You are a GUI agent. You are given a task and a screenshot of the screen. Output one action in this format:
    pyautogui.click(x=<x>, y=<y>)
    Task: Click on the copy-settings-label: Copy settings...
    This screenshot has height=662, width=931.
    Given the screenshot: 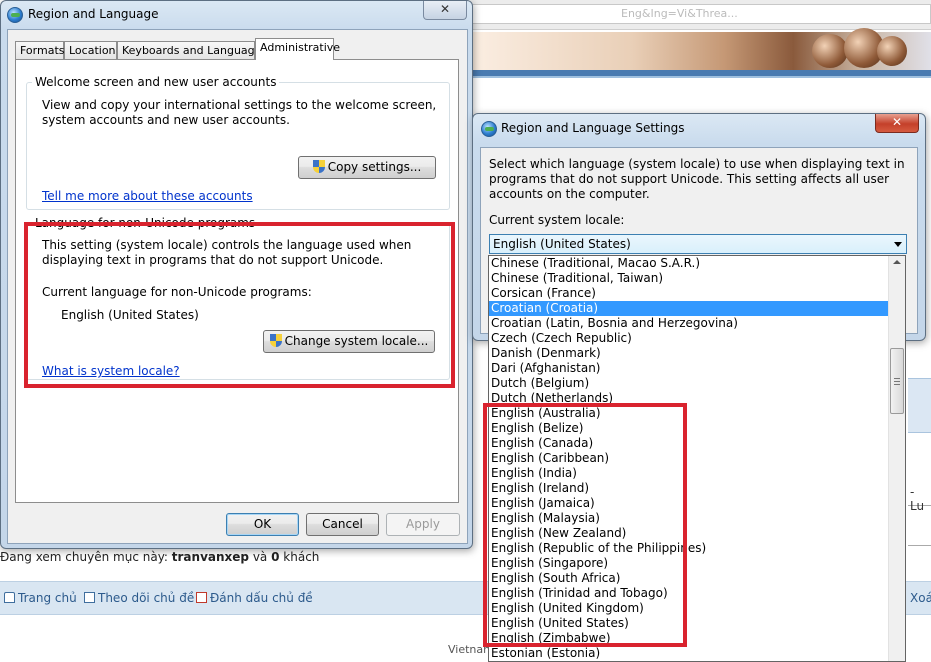 What is the action you would take?
    pyautogui.click(x=374, y=167)
    